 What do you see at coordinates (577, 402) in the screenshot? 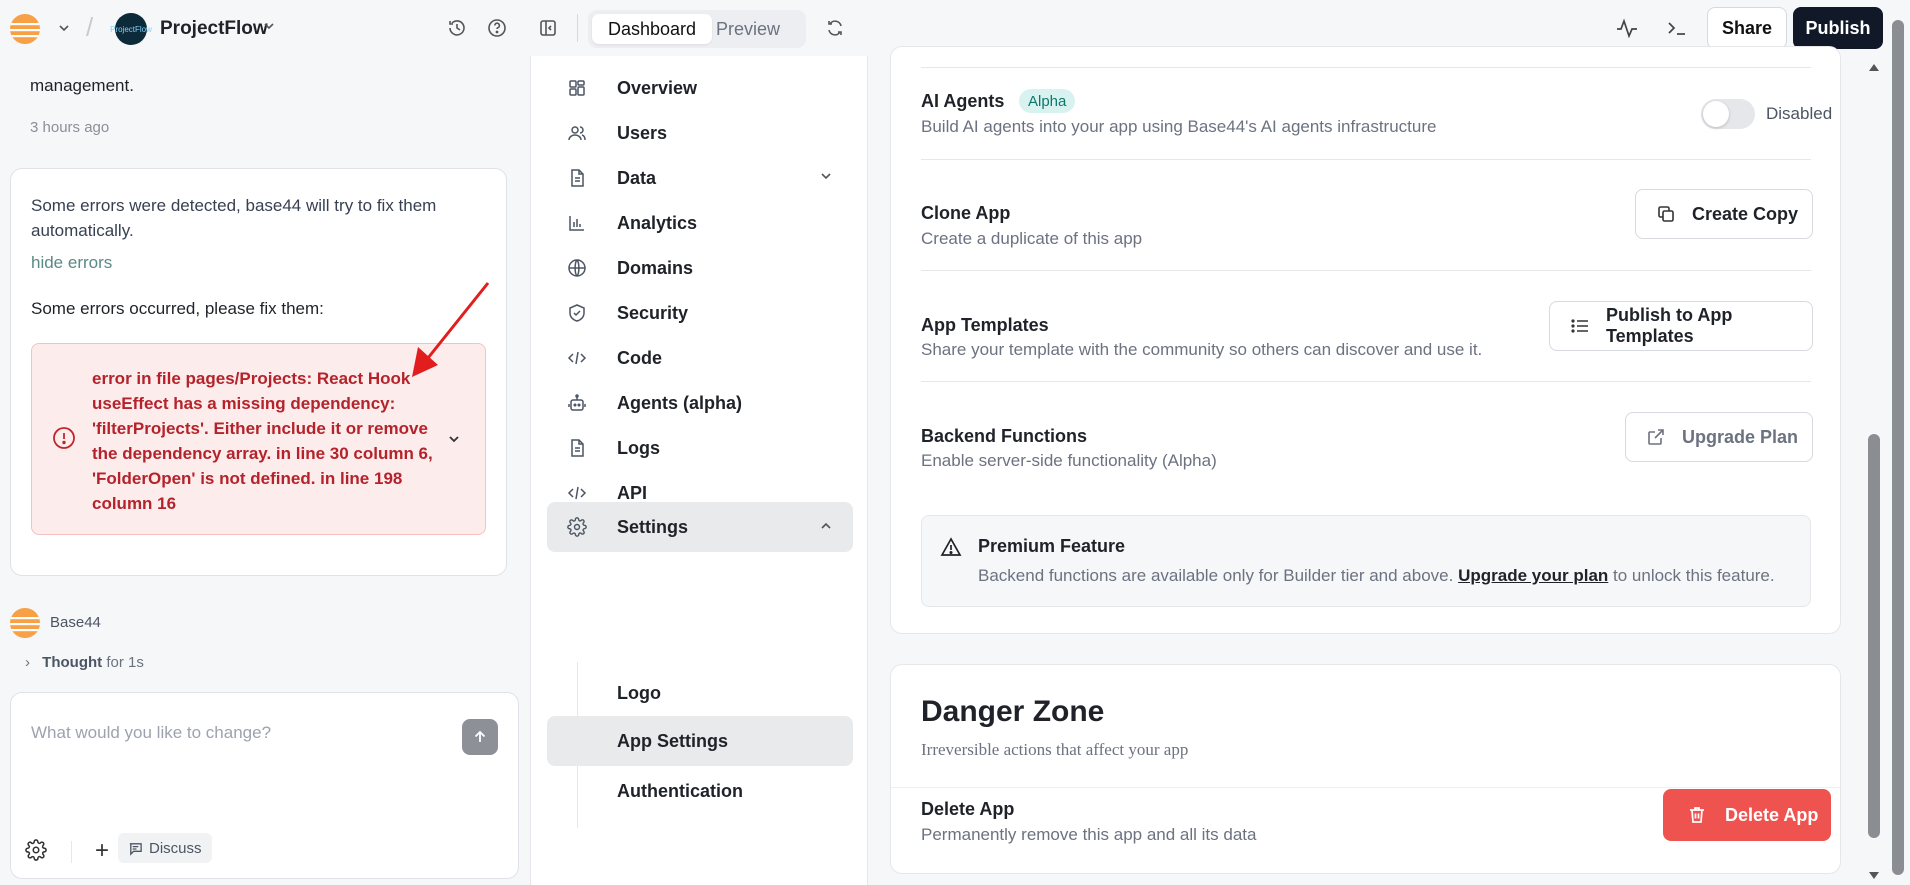
I see `bot-icon` at bounding box center [577, 402].